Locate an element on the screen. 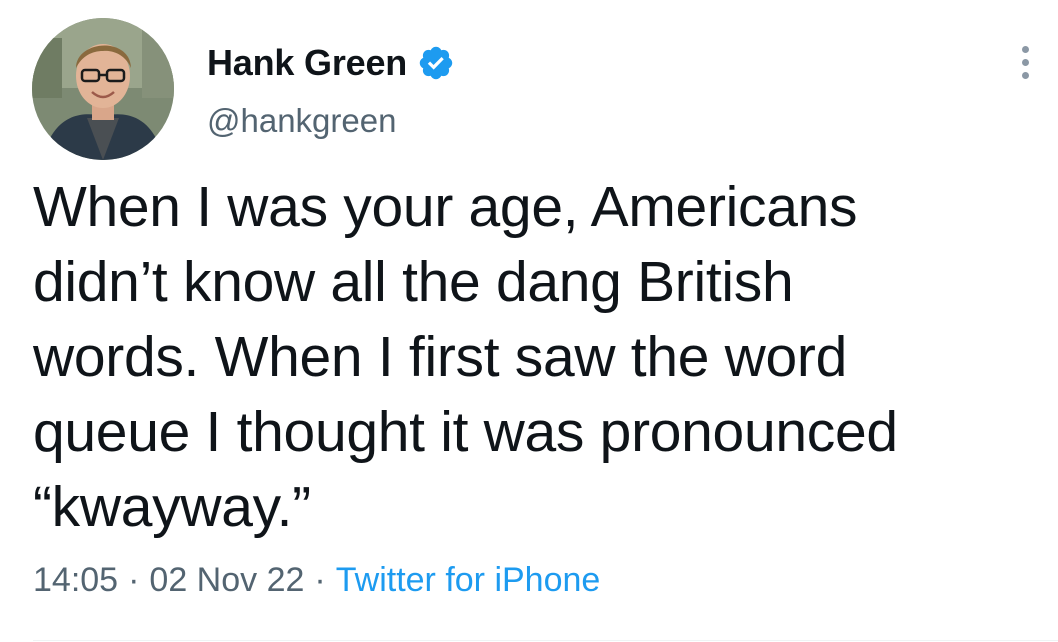  author-name-row: Hank Green is located at coordinates (331, 63).